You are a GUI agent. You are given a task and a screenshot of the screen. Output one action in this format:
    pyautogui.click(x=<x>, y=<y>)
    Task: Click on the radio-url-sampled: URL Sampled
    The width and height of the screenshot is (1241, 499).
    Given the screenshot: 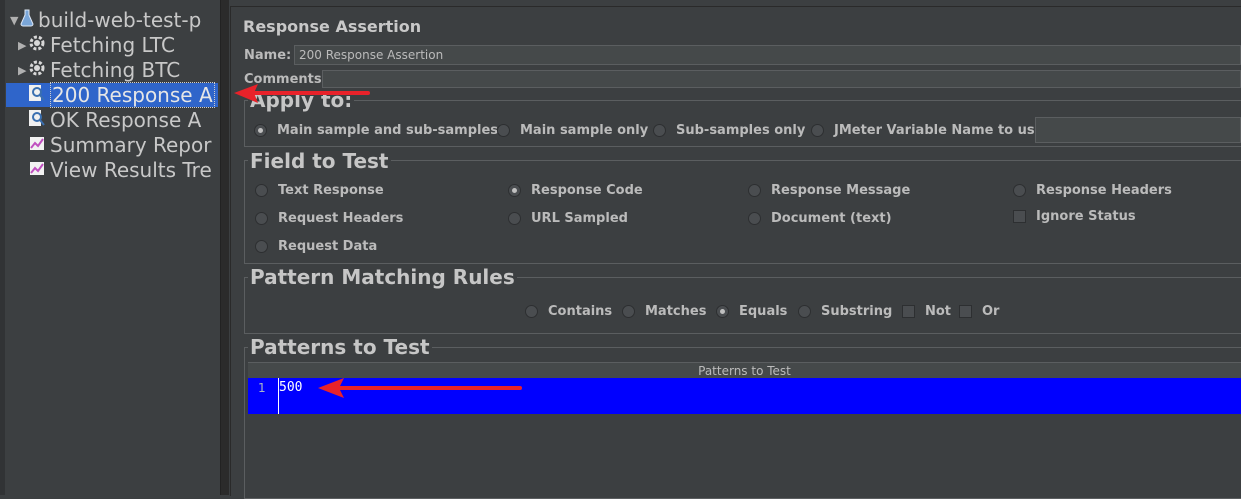 What is the action you would take?
    pyautogui.click(x=568, y=218)
    